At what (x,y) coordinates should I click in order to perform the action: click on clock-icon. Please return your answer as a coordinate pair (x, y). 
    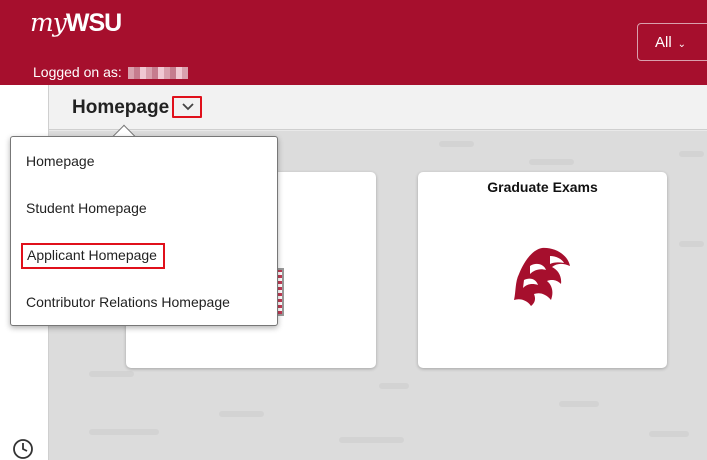
    Looking at the image, I should click on (23, 449).